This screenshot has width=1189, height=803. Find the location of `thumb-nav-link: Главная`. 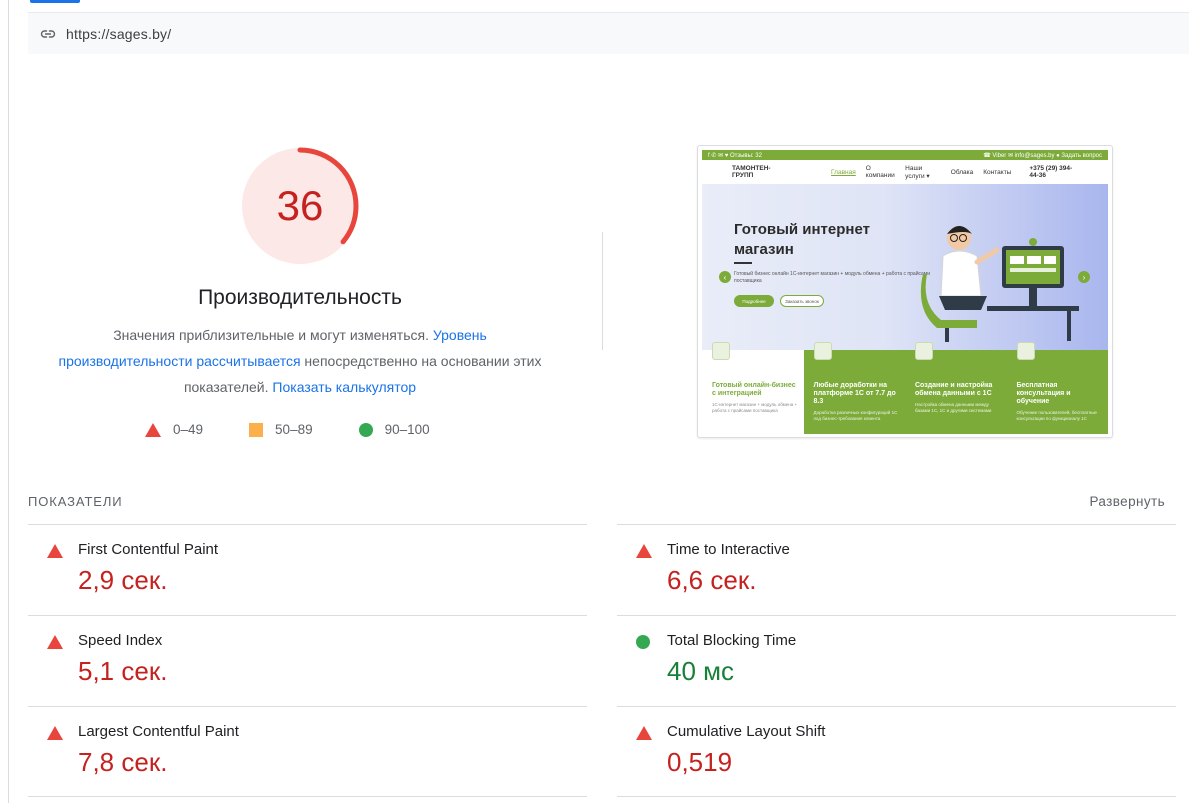

thumb-nav-link: Главная is located at coordinates (843, 172).